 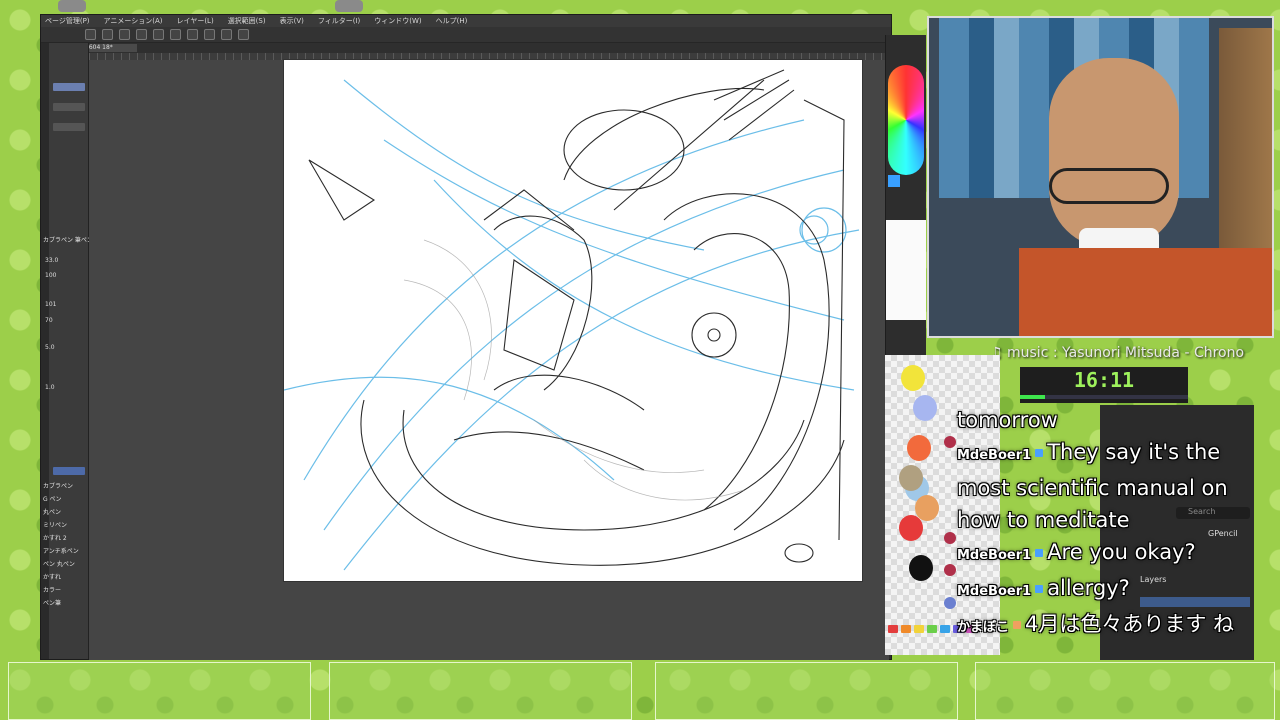 What do you see at coordinates (141, 34) in the screenshot?
I see `undo-icon` at bounding box center [141, 34].